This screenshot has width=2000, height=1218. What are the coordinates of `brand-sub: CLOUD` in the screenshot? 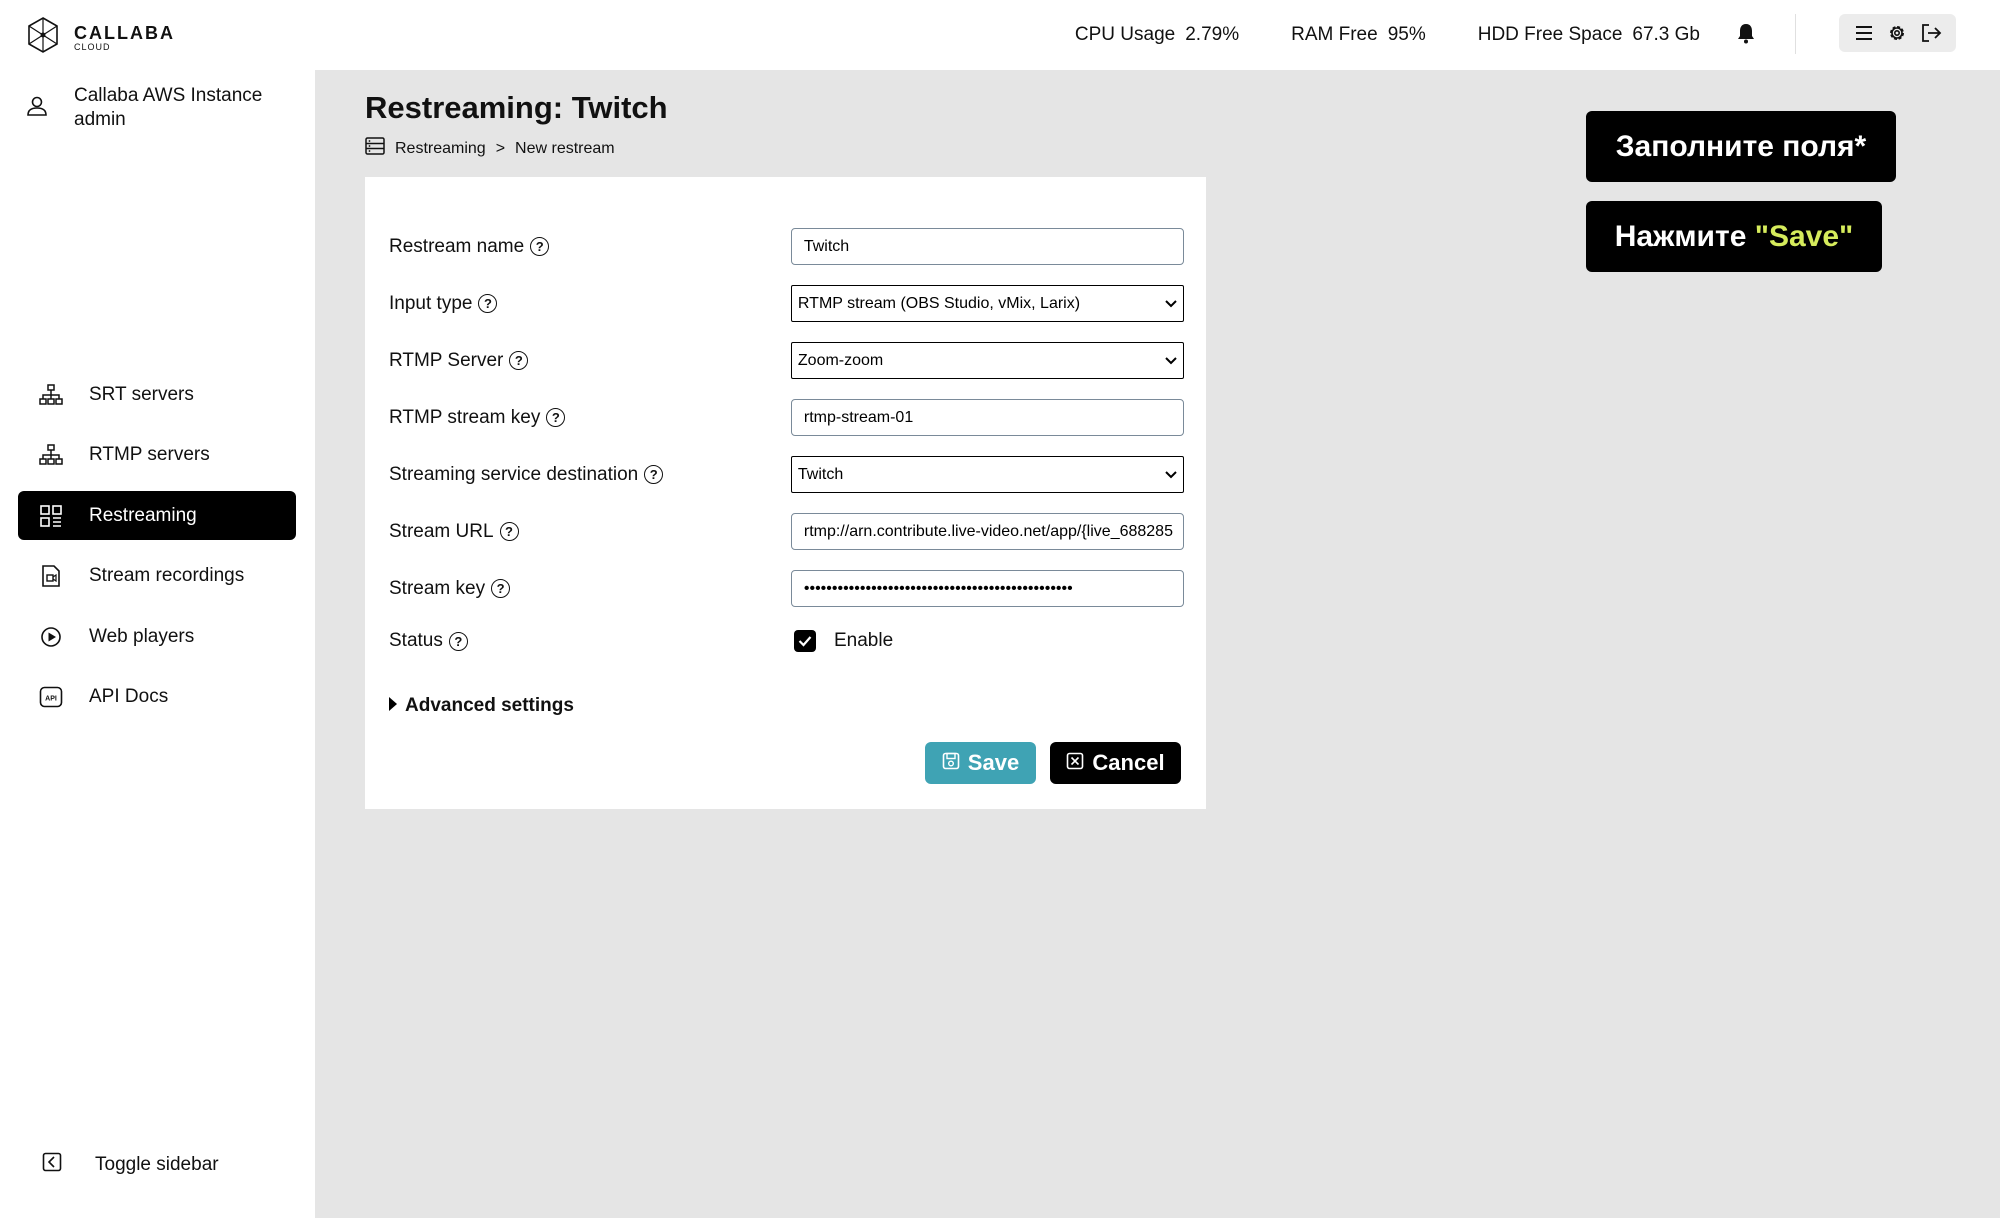 It's located at (92, 46).